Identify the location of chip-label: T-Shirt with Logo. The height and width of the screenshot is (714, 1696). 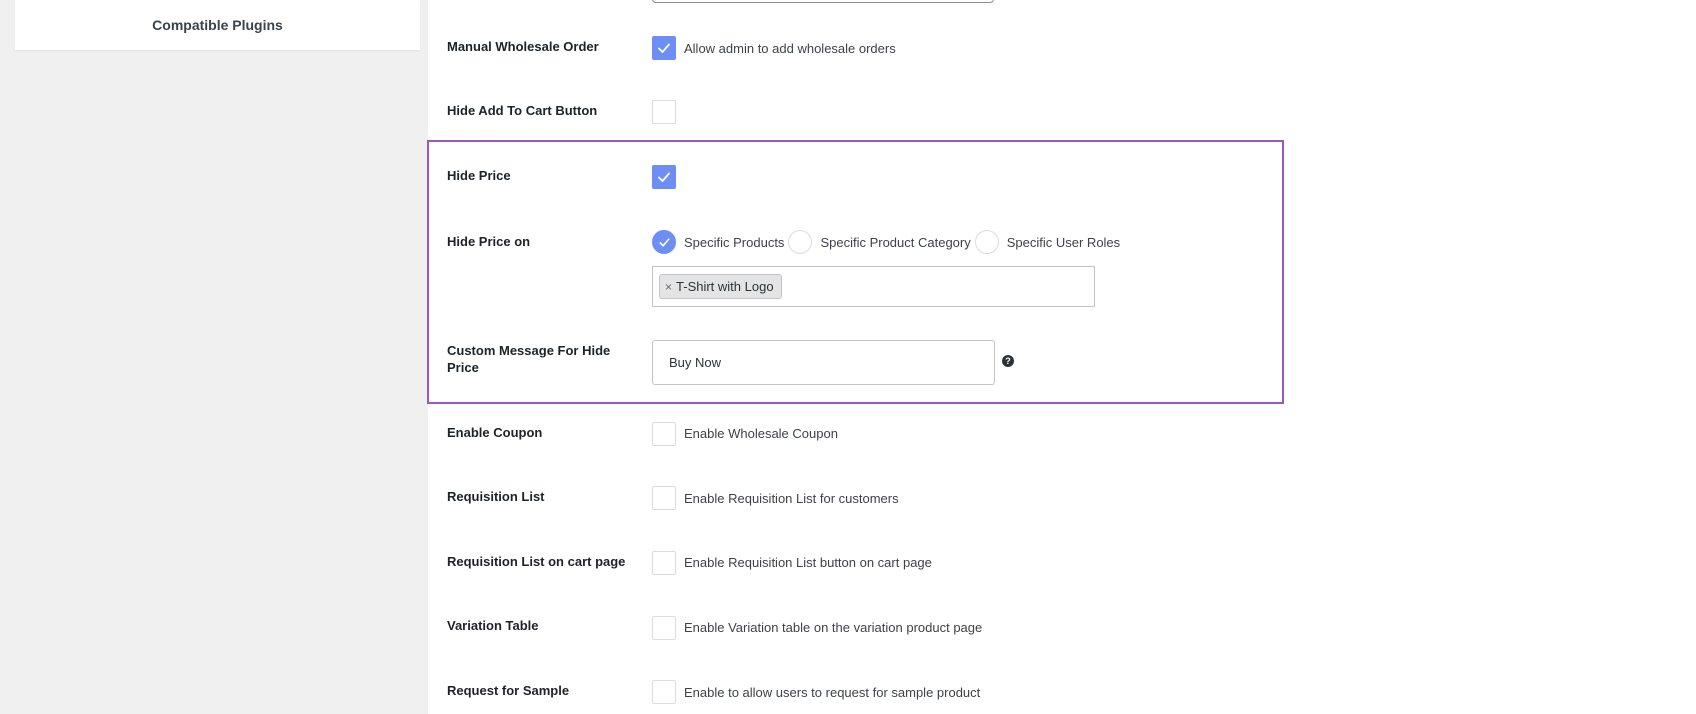
(725, 286).